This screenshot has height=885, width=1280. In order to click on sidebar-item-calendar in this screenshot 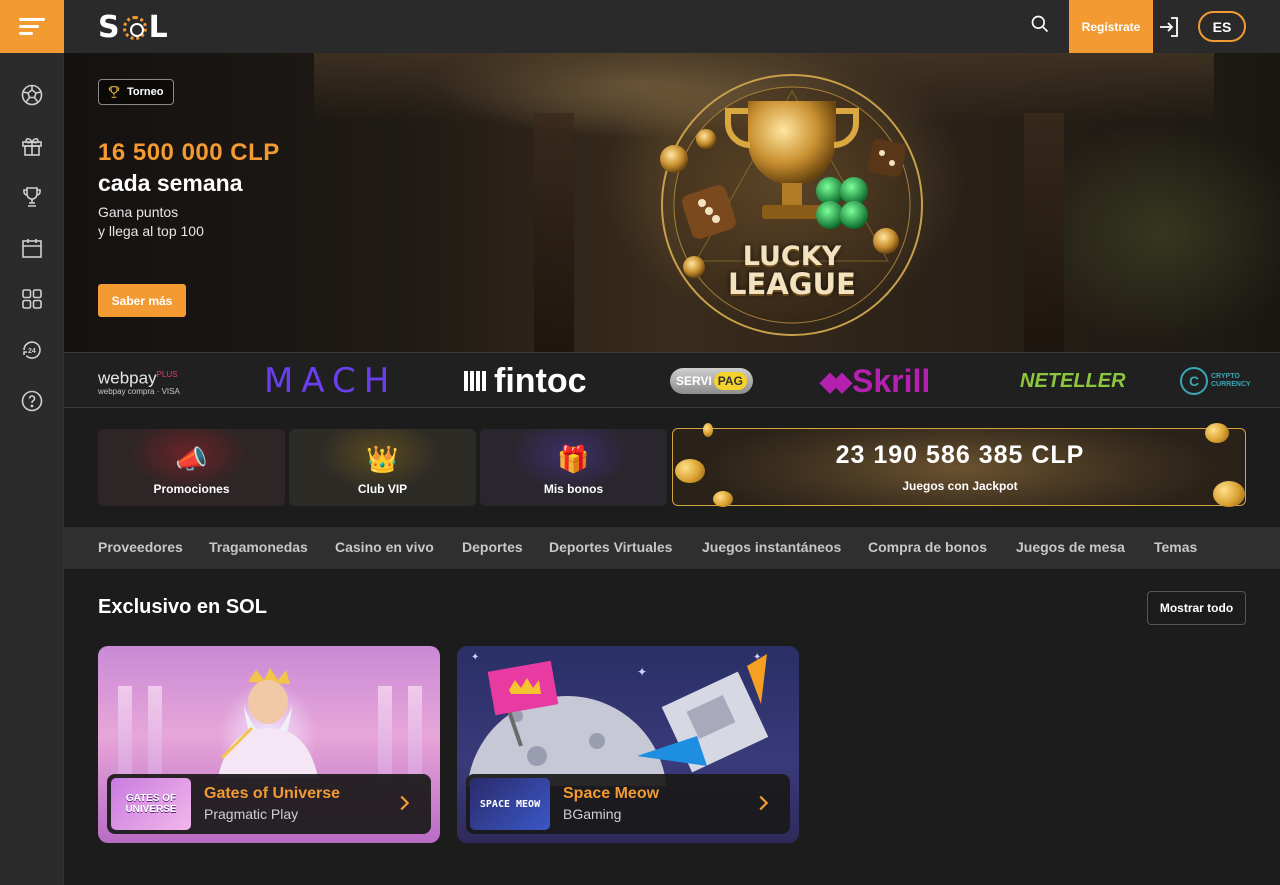, I will do `click(32, 248)`.